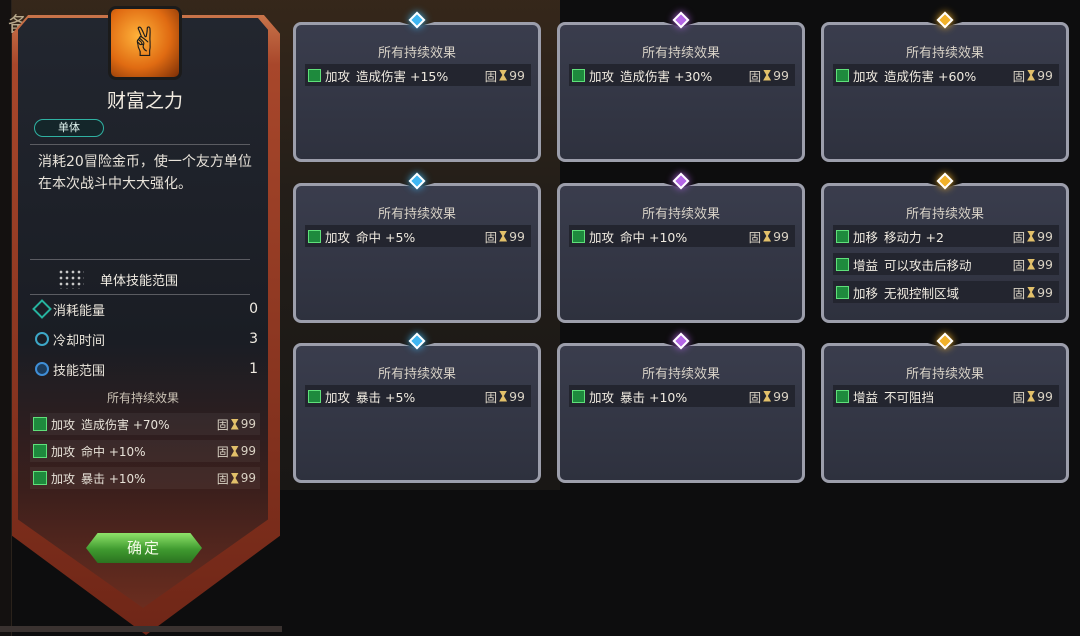 The height and width of the screenshot is (636, 1080). Describe the element at coordinates (144, 548) in the screenshot. I see `confirm-button: 确定` at that location.